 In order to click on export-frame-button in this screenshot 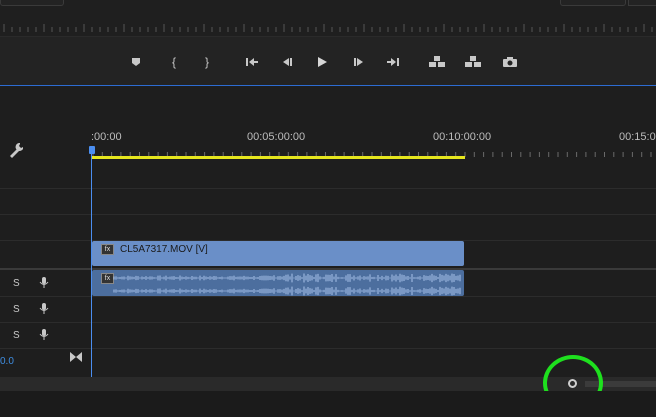, I will do `click(510, 62)`.